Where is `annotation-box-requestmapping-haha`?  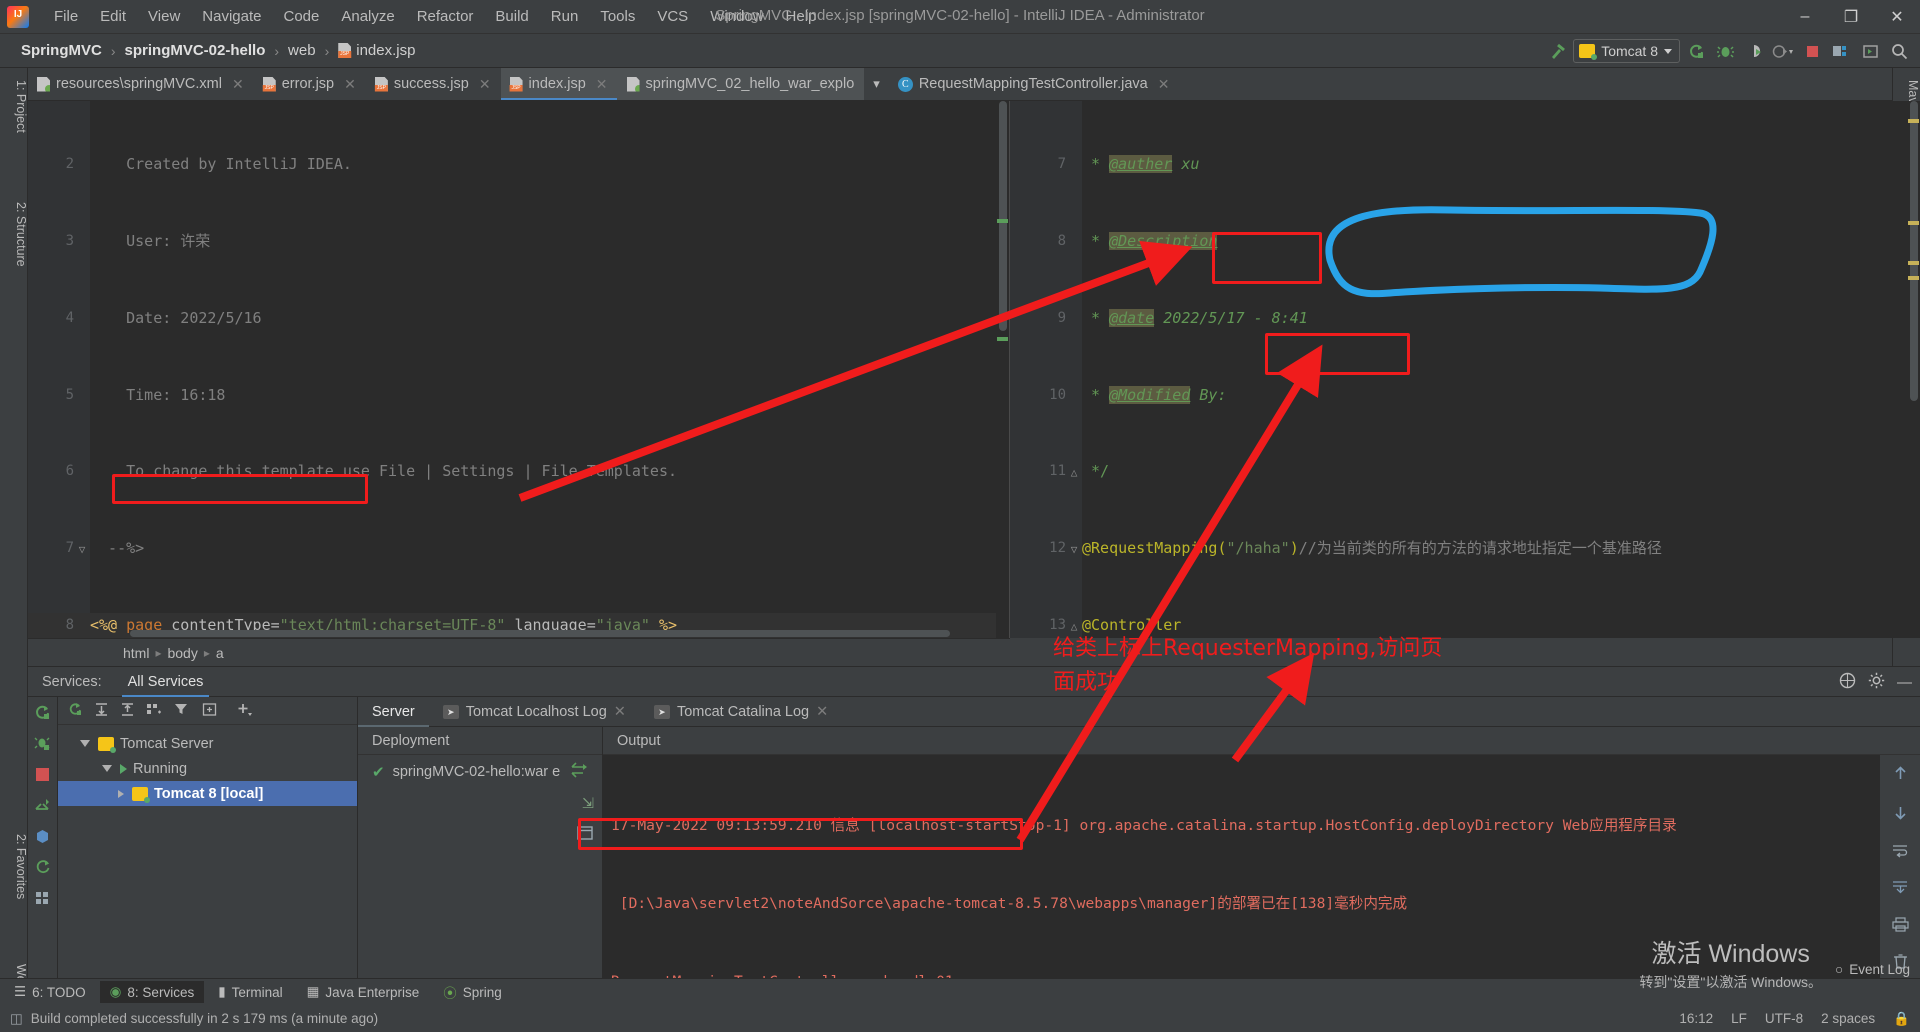
annotation-box-requestmapping-haha is located at coordinates (1267, 258).